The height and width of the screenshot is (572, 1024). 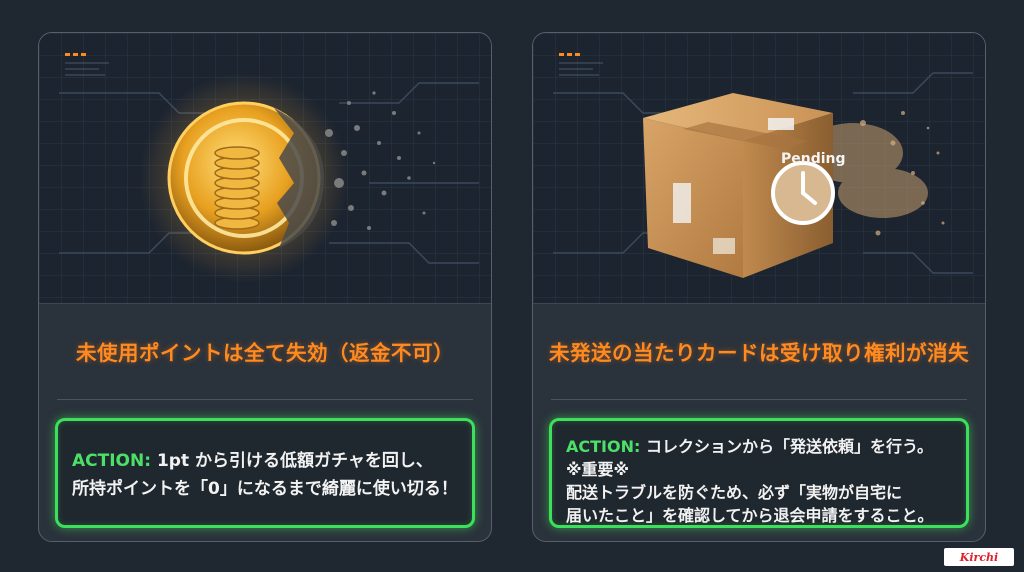 I want to click on right-caption: 未発送の当たりカードは受け取り権利が消失, so click(x=759, y=353).